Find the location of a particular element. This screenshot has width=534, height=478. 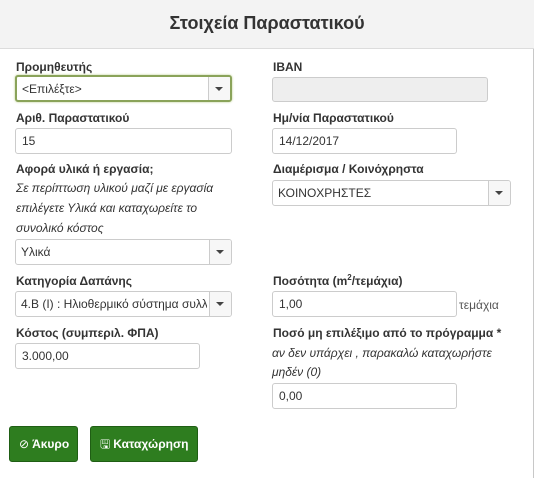

category-select: 4.Β (I) : Ηλιοθερμικό σύστημα συλλέκτη is located at coordinates (123, 304).